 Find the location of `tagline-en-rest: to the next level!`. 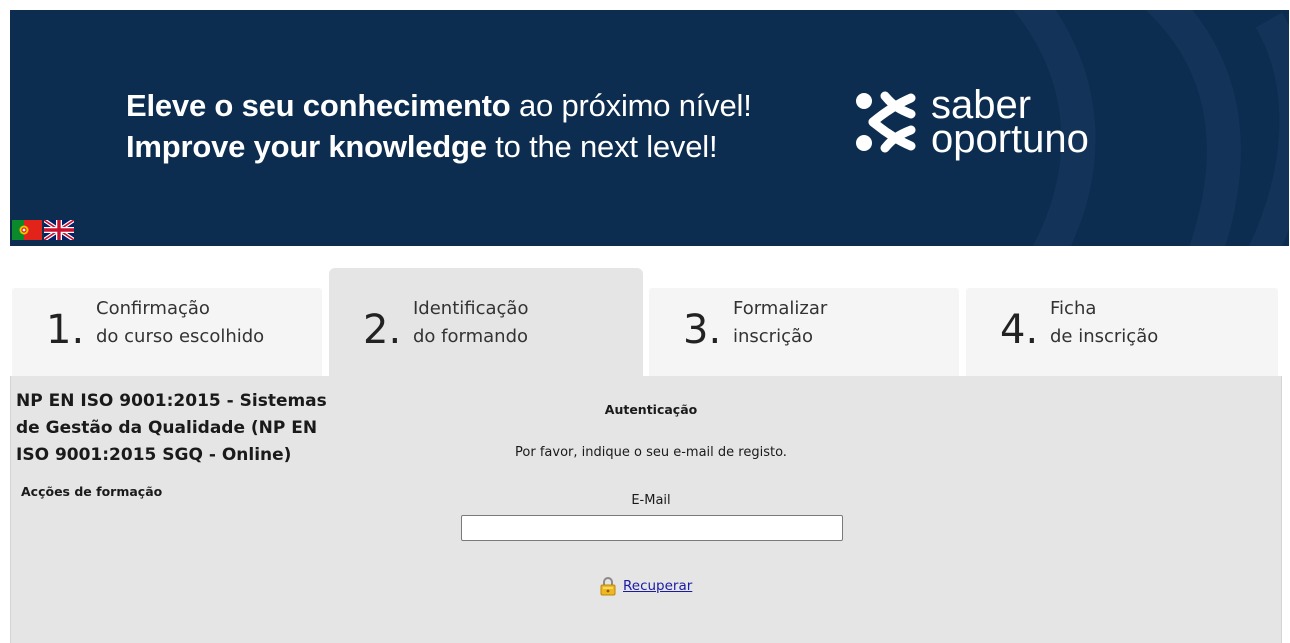

tagline-en-rest: to the next level! is located at coordinates (602, 146).